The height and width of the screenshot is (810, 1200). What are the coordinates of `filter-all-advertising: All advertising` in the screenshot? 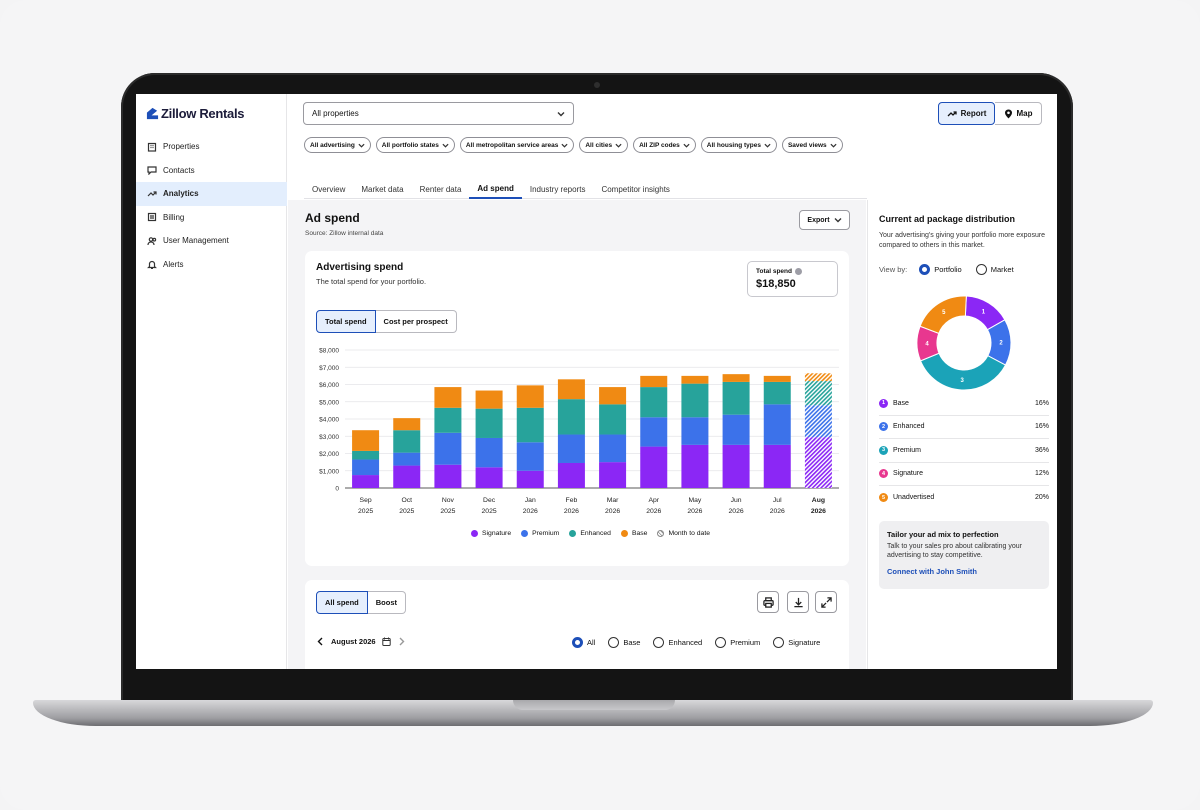 It's located at (337, 145).